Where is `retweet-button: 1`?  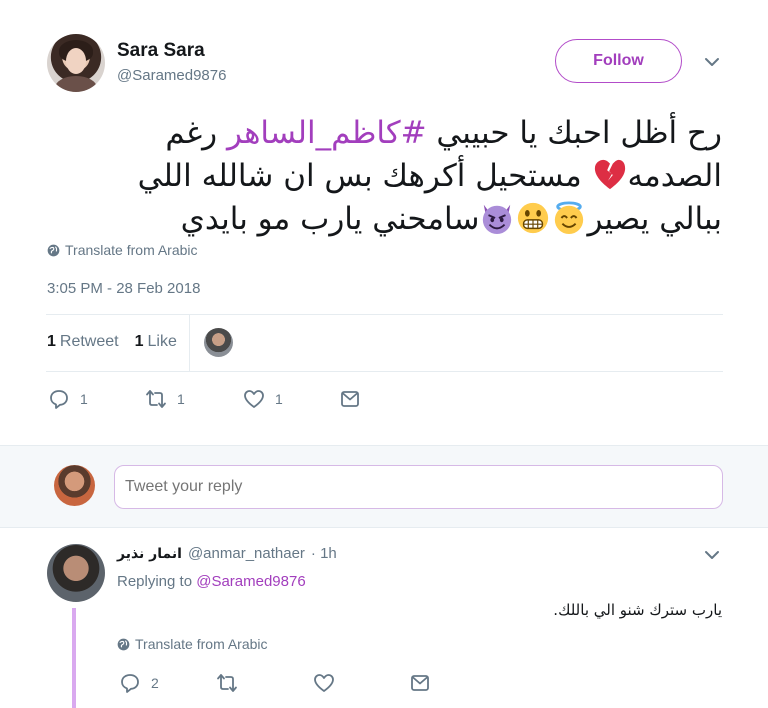 retweet-button: 1 is located at coordinates (165, 399).